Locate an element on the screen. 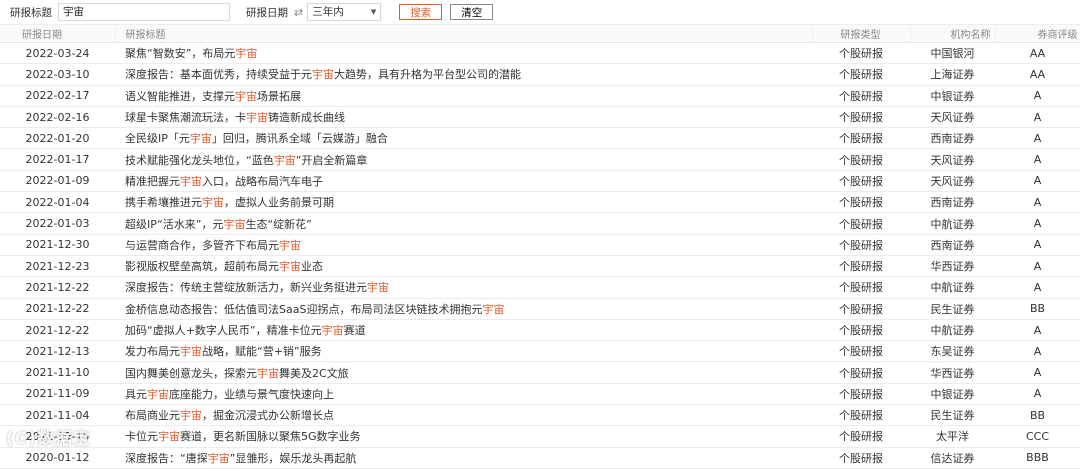 The width and height of the screenshot is (1080, 469). title-text: 入口，战略布局汽车电子 is located at coordinates (262, 181).